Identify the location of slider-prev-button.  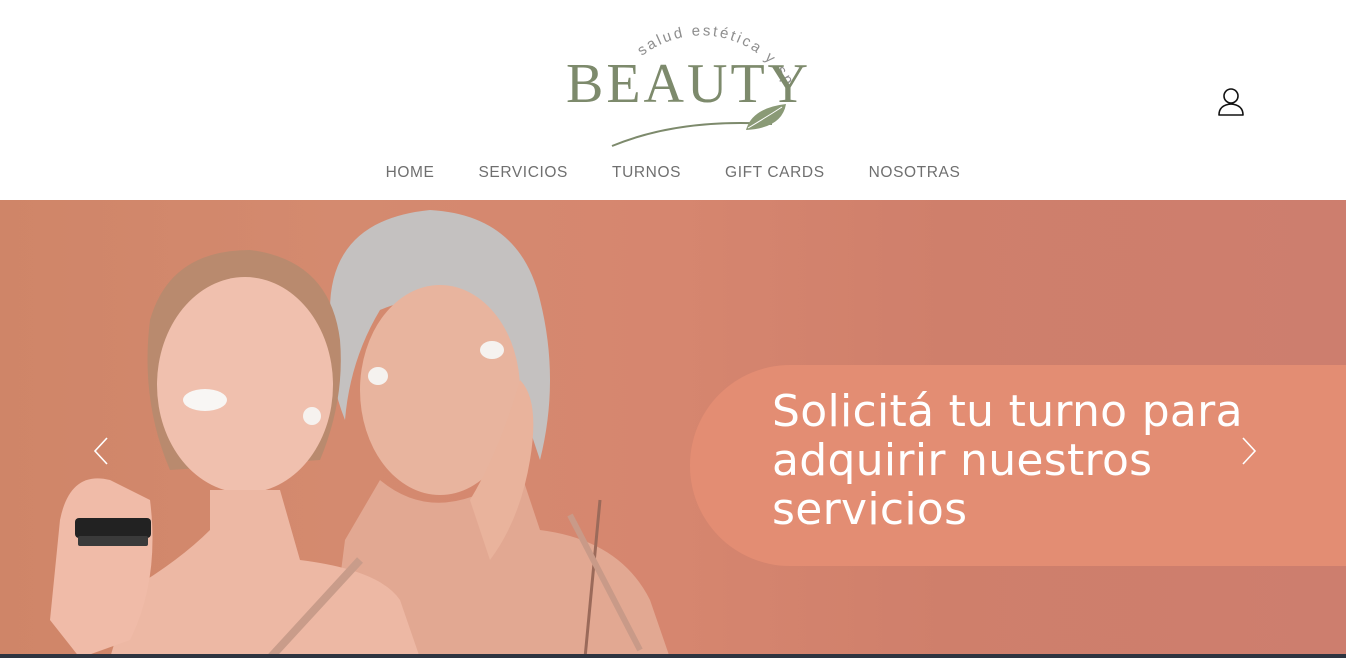
(102, 451).